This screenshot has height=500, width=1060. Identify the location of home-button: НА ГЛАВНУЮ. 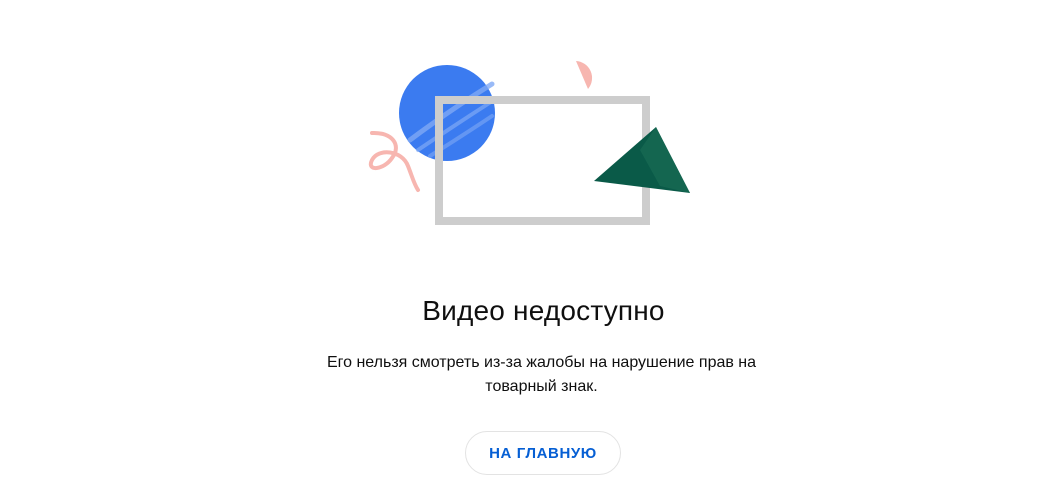
(543, 453).